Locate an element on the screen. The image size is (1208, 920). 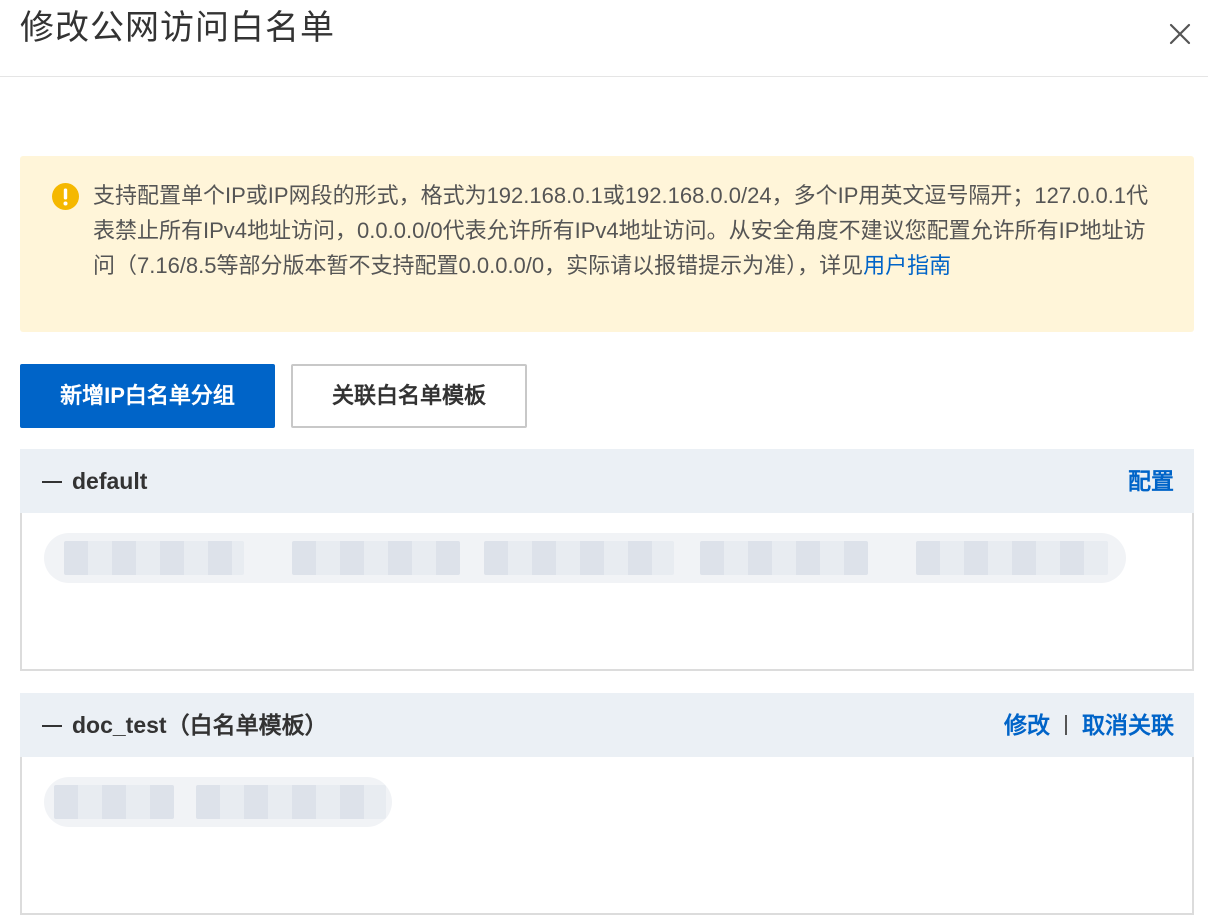
dialog-title: 修改公网访问白名单 is located at coordinates (177, 28).